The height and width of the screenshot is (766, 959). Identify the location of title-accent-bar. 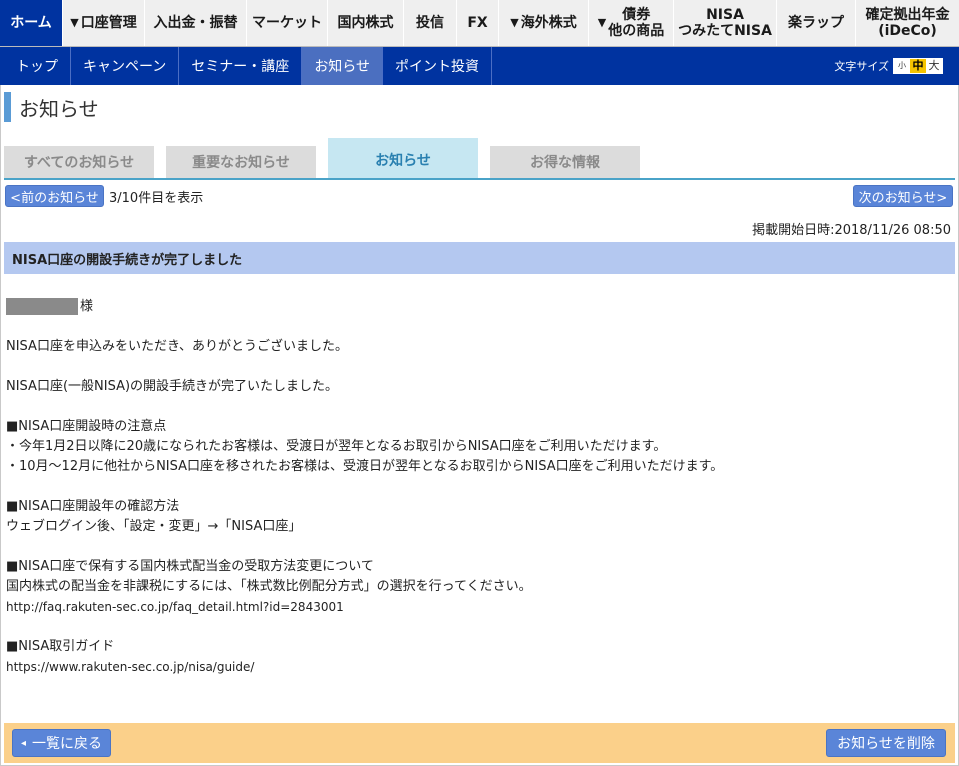
(7, 107).